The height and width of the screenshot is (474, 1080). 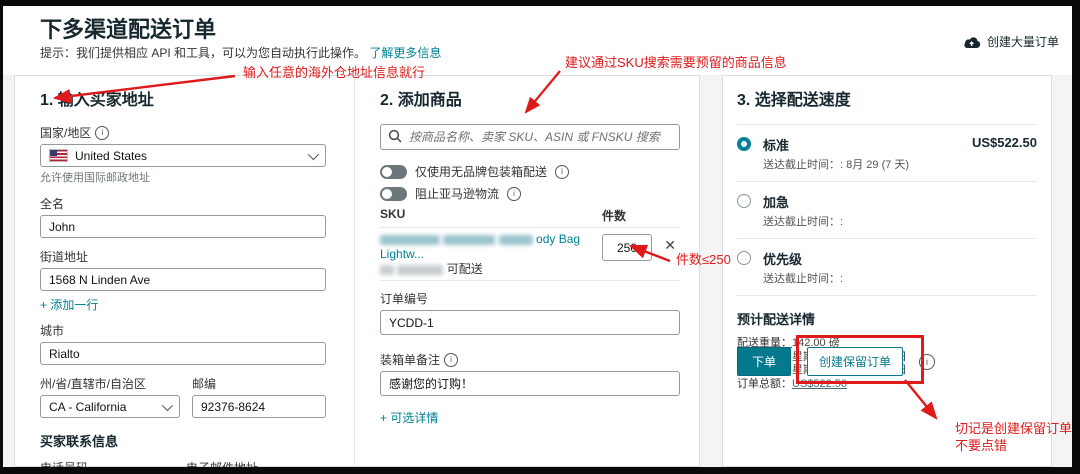 What do you see at coordinates (676, 62) in the screenshot?
I see `annotation-sku-tip: 建议通过SKU搜索需要预留的商品信息` at bounding box center [676, 62].